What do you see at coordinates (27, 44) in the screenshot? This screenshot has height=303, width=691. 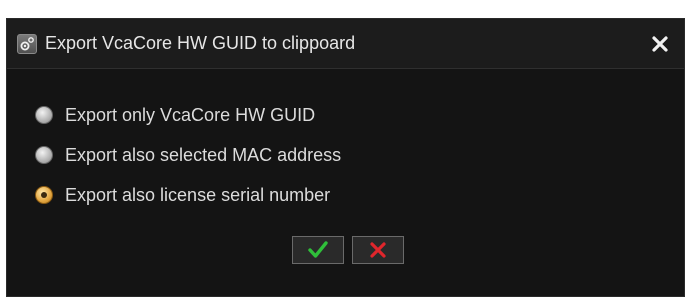 I see `settings-icon` at bounding box center [27, 44].